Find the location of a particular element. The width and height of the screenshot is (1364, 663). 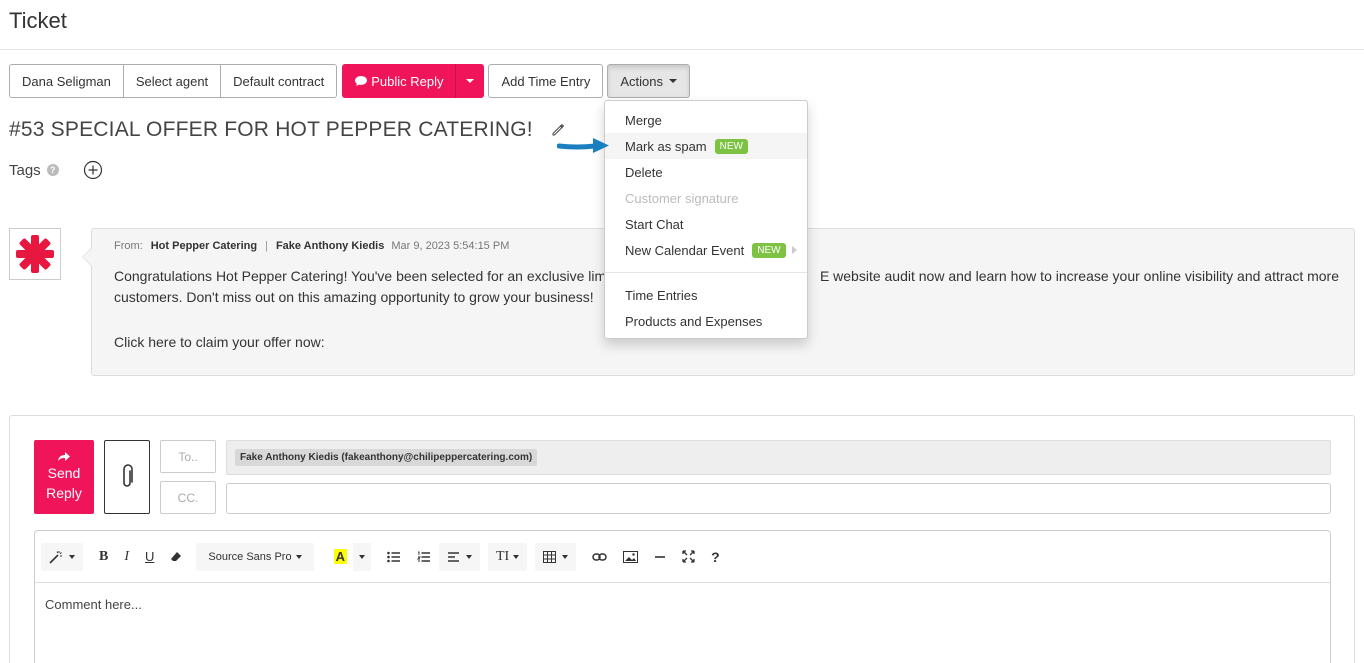

help-icon: ? is located at coordinates (52, 170).